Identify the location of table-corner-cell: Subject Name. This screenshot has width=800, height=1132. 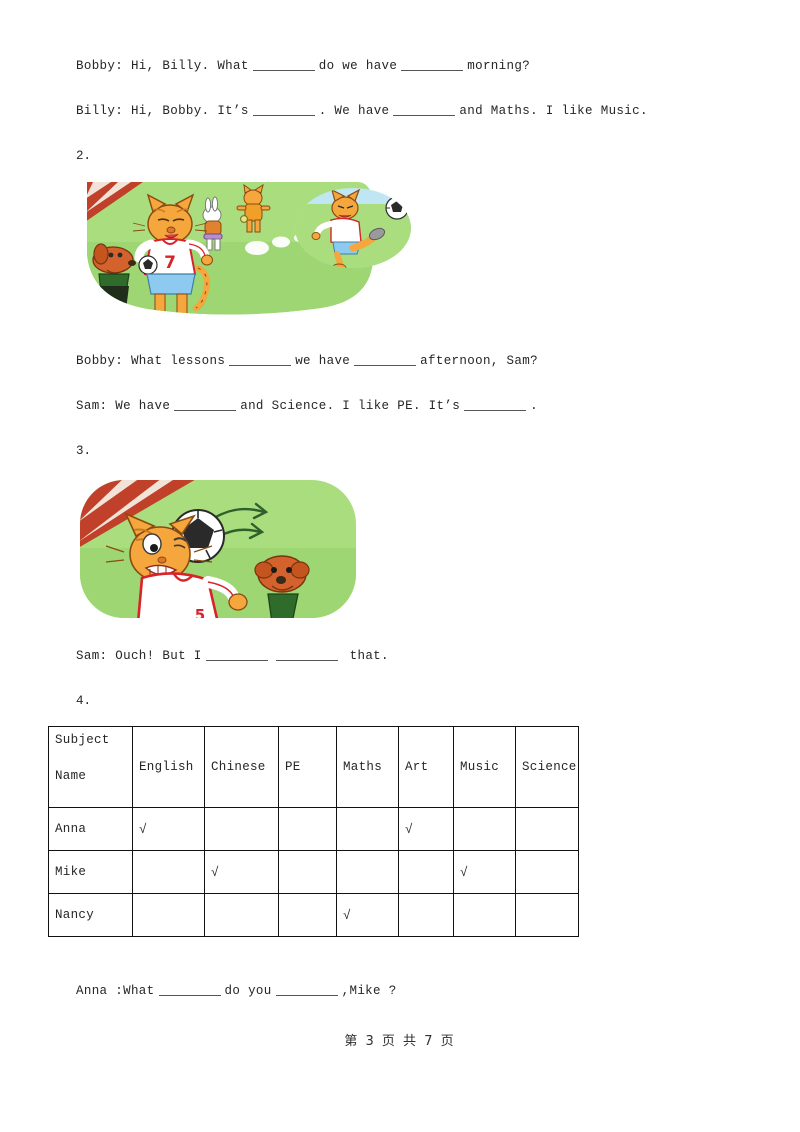
(90, 767).